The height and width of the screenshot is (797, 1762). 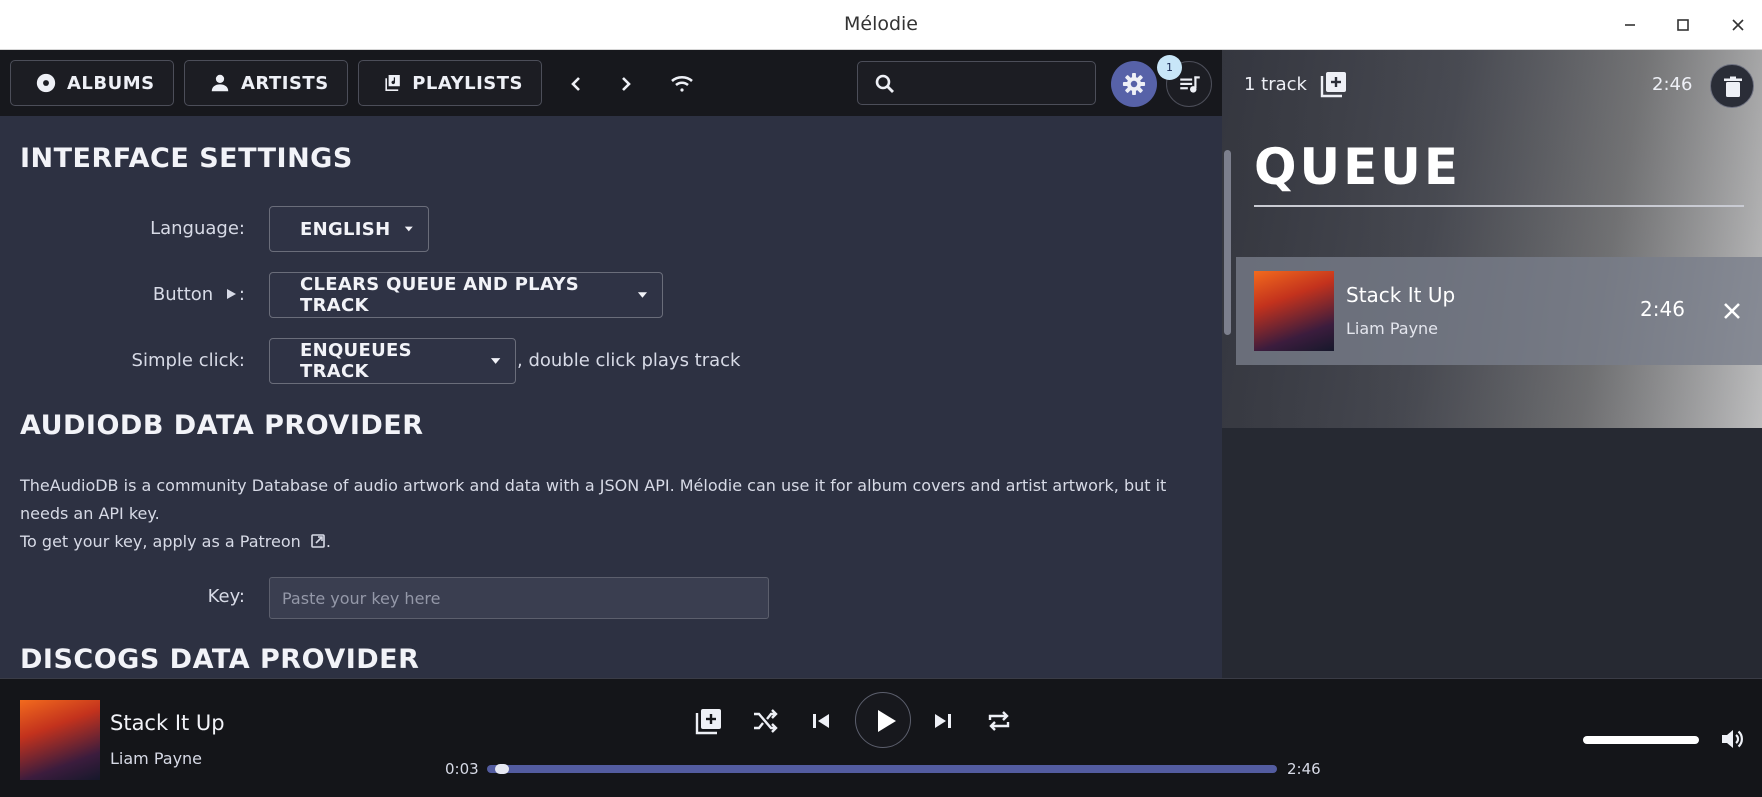 I want to click on queue-music-icon, so click(x=1190, y=84).